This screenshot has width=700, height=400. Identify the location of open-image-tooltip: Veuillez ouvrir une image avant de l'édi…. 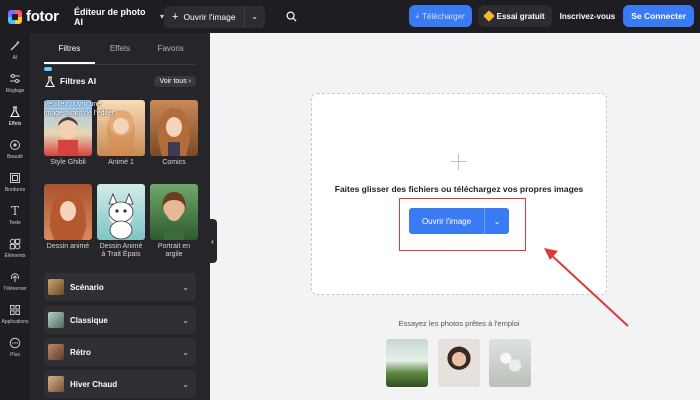
(79, 109).